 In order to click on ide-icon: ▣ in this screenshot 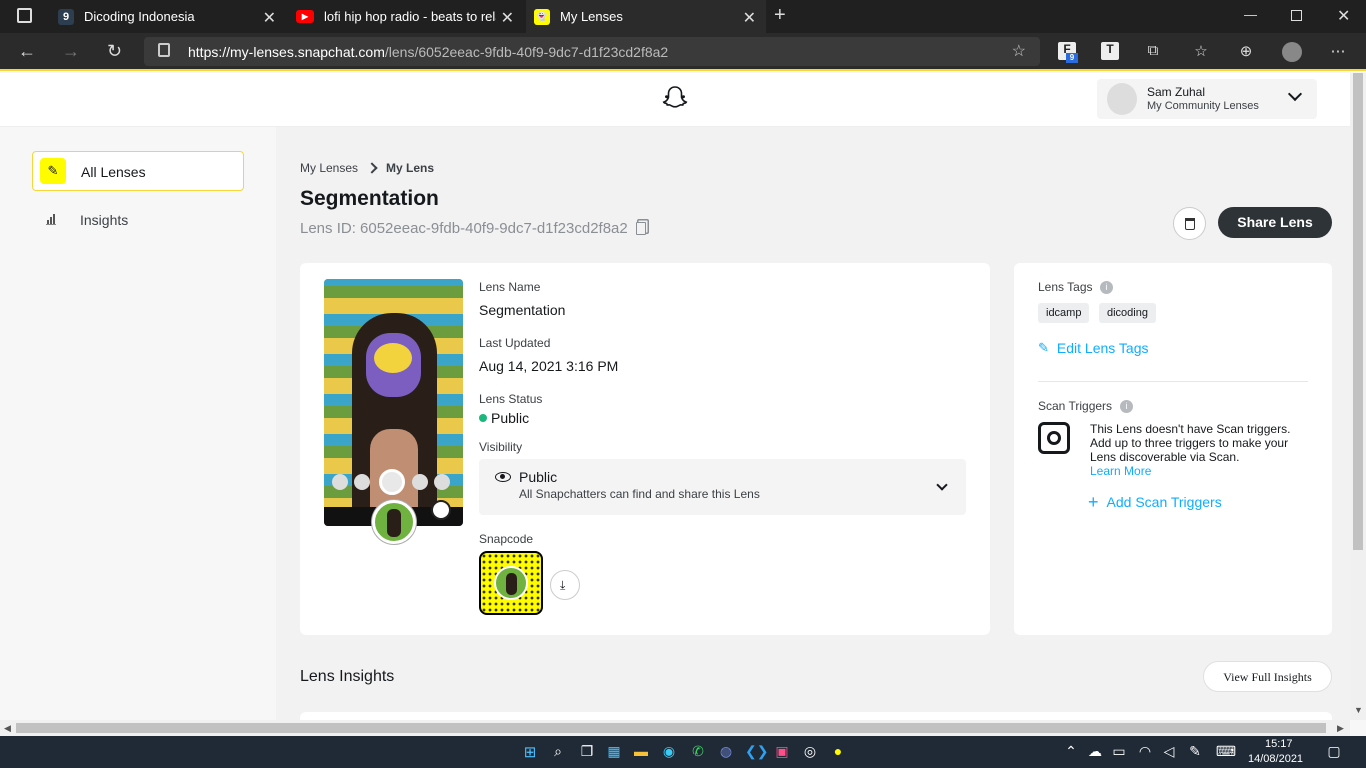, I will do `click(782, 752)`.